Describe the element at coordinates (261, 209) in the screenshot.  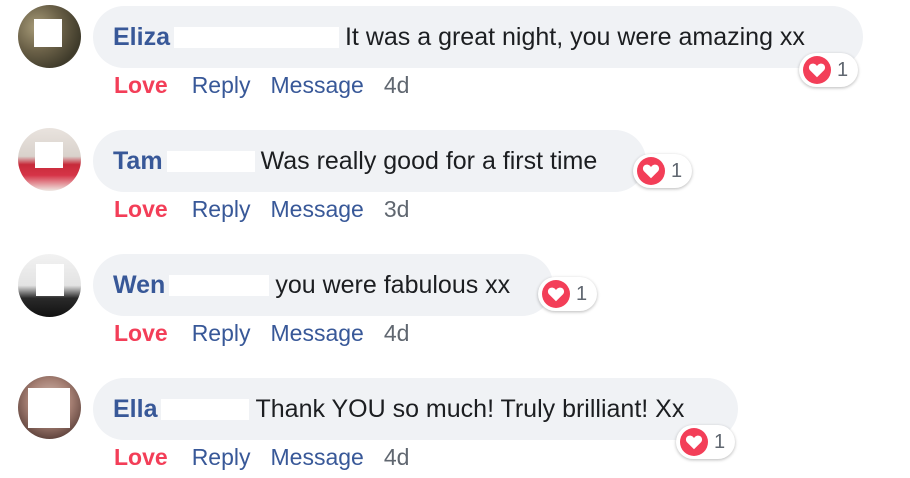
I see `comment-actions: Love Reply Message 3d` at that location.